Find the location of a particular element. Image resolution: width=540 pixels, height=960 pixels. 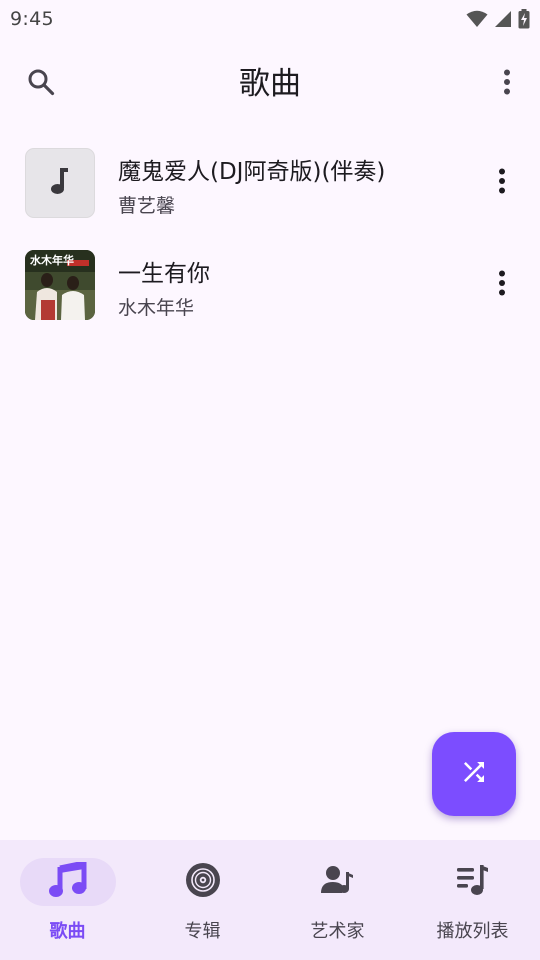

song-artist: 曹艺馨 is located at coordinates (147, 206).